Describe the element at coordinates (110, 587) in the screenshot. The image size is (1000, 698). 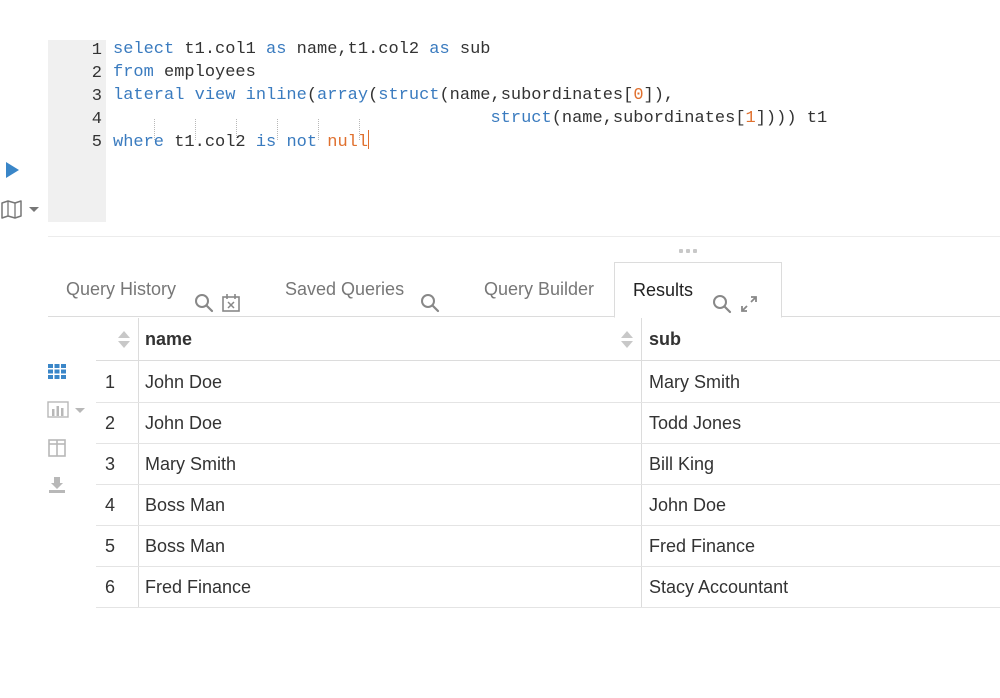
I see `row-number: 6` at that location.